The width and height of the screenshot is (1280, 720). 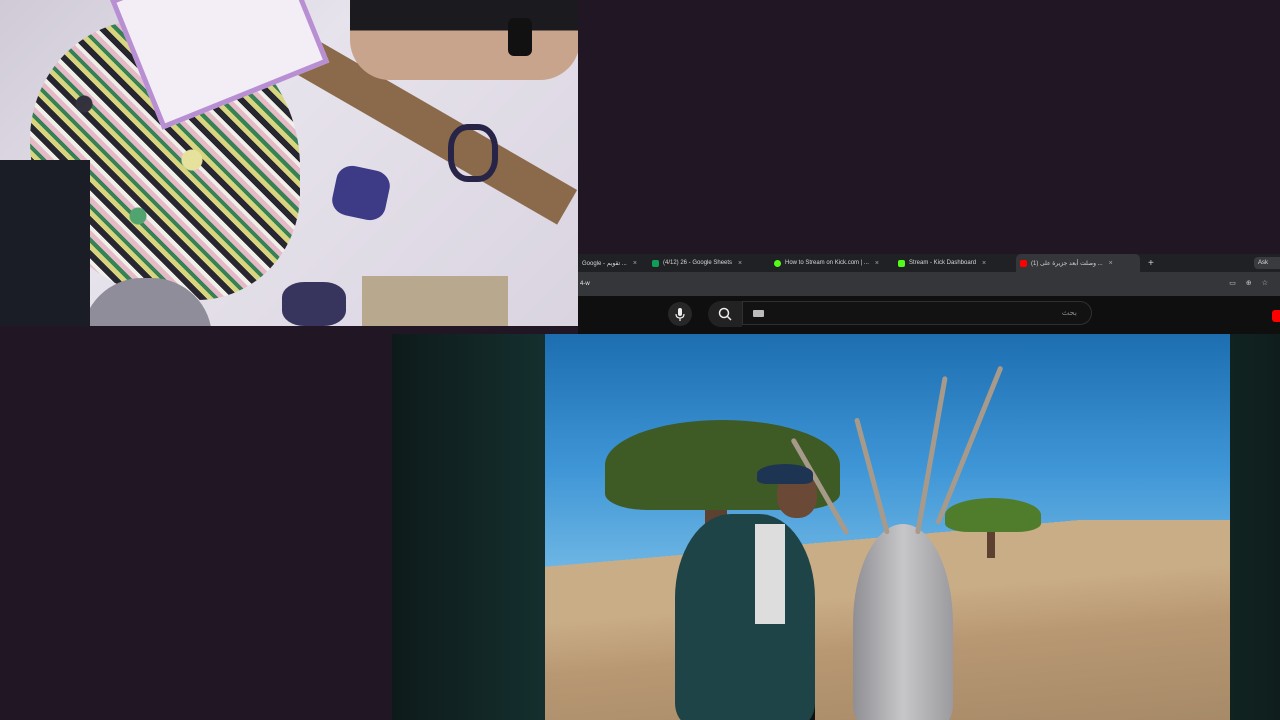 I want to click on bottle-tree-trunk, so click(x=903, y=622).